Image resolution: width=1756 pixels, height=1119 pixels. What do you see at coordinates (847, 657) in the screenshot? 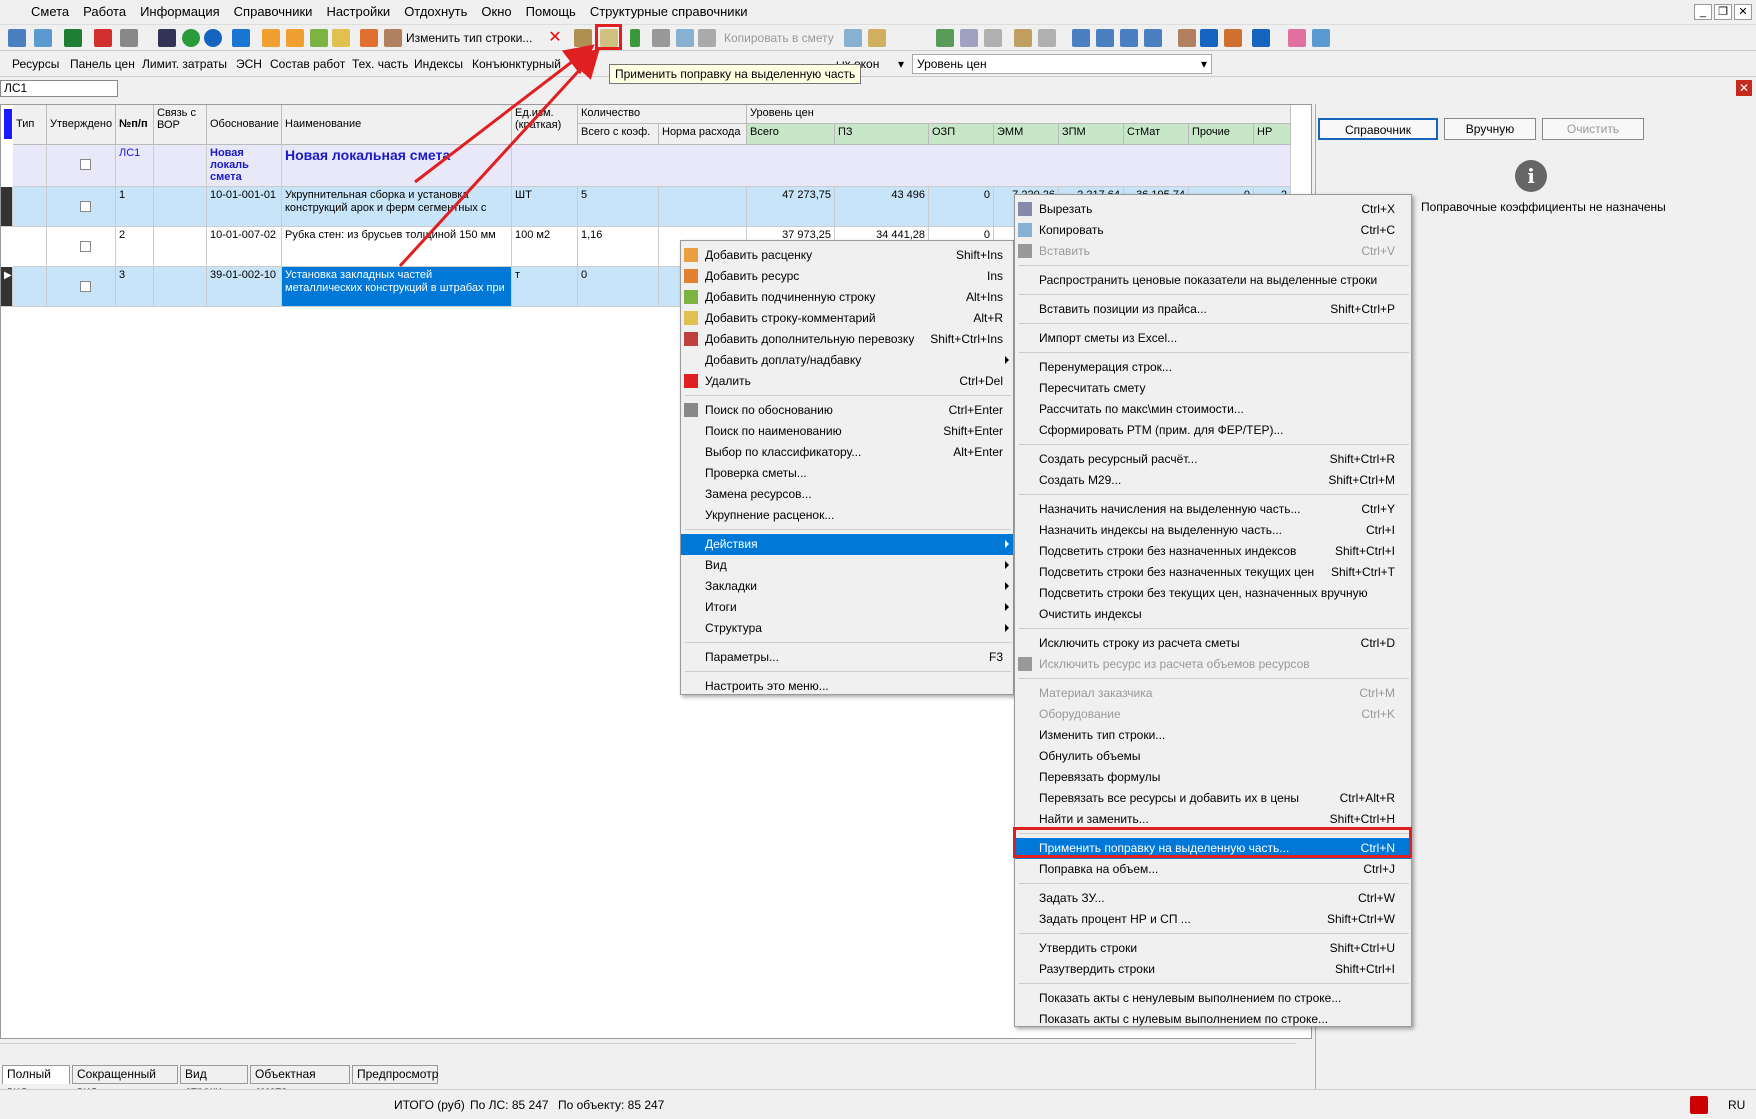
I see `menu-item: Параметры... F3` at bounding box center [847, 657].